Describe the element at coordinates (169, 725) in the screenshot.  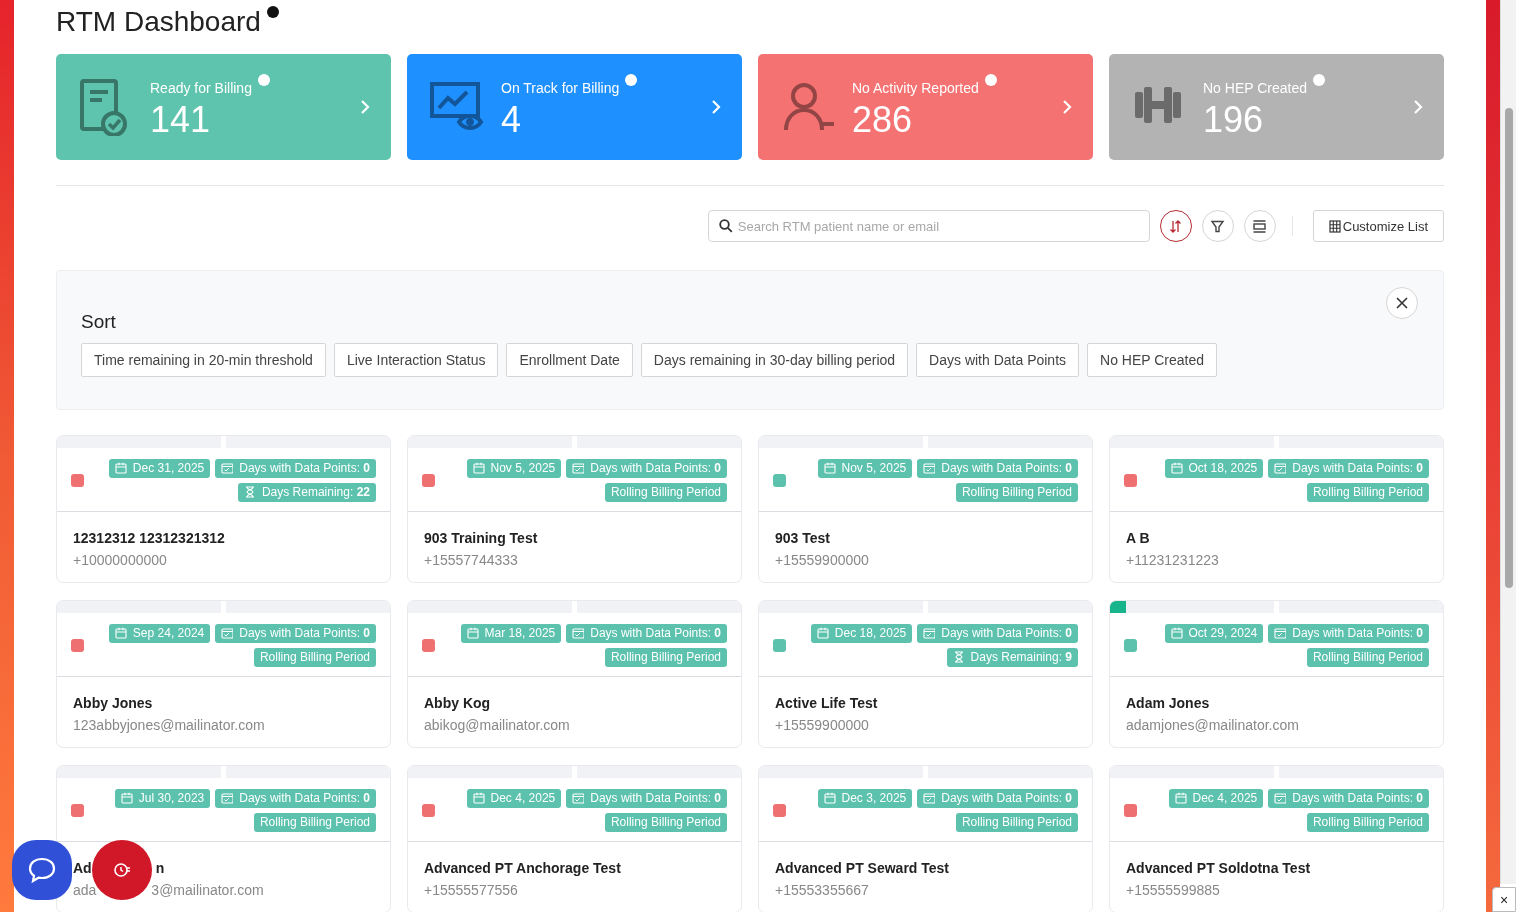
I see `patient-contact: 123abbyjones@mailinator.com` at that location.